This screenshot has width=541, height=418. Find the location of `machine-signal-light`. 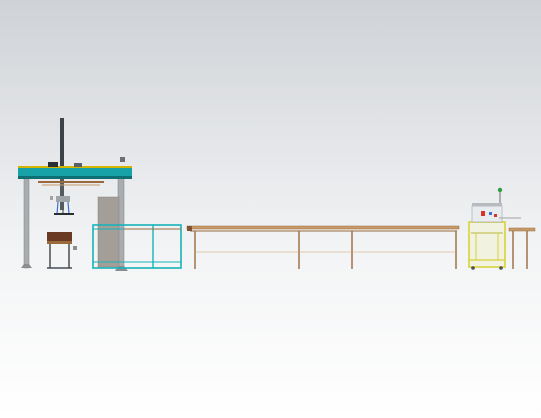

machine-signal-light is located at coordinates (500, 190).